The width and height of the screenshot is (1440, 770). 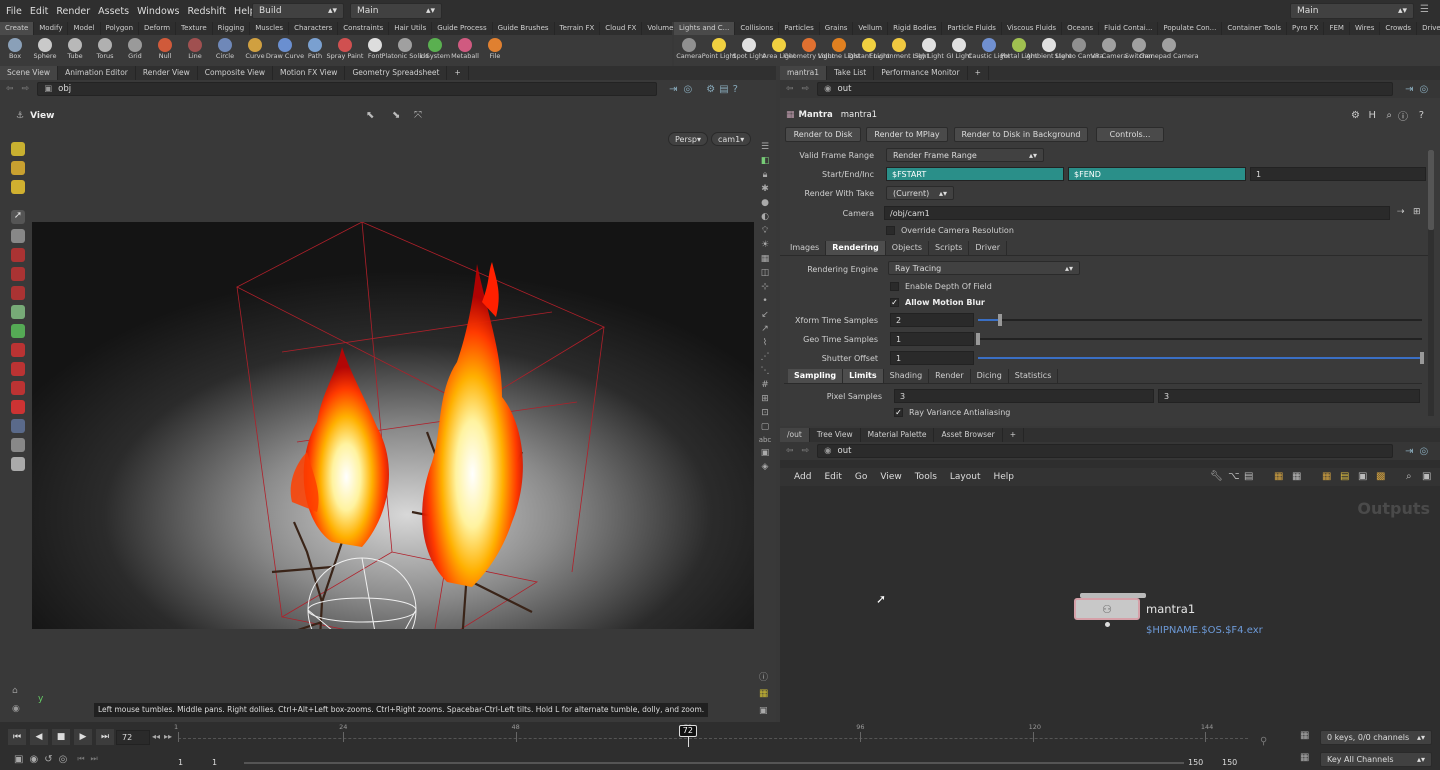 I want to click on shelf-tab-2: Particles, so click(x=799, y=28).